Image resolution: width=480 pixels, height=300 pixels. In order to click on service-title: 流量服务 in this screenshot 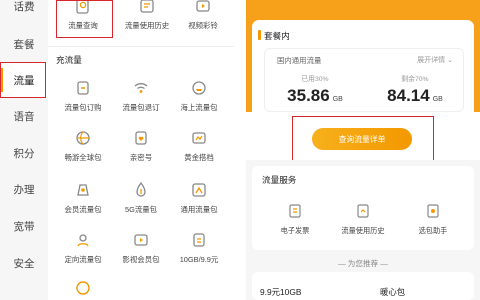, I will do `click(279, 180)`.